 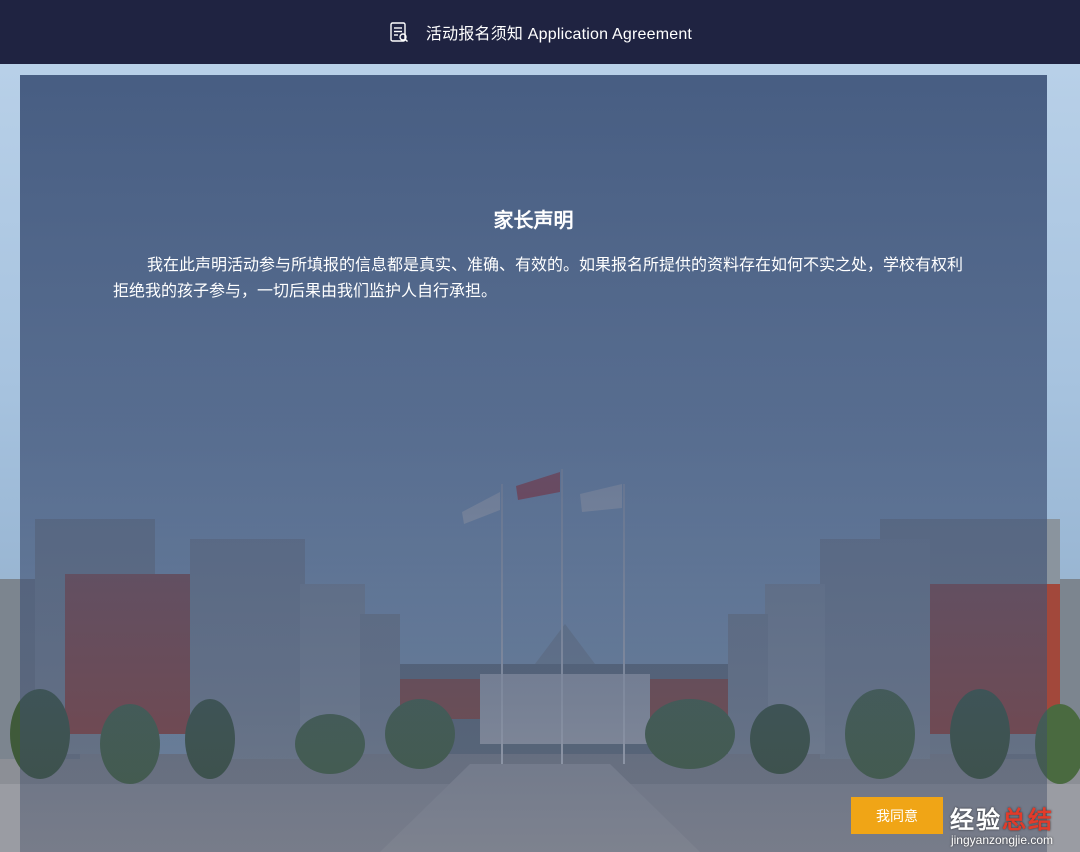 What do you see at coordinates (533, 220) in the screenshot?
I see `statement-title: 家长声明` at bounding box center [533, 220].